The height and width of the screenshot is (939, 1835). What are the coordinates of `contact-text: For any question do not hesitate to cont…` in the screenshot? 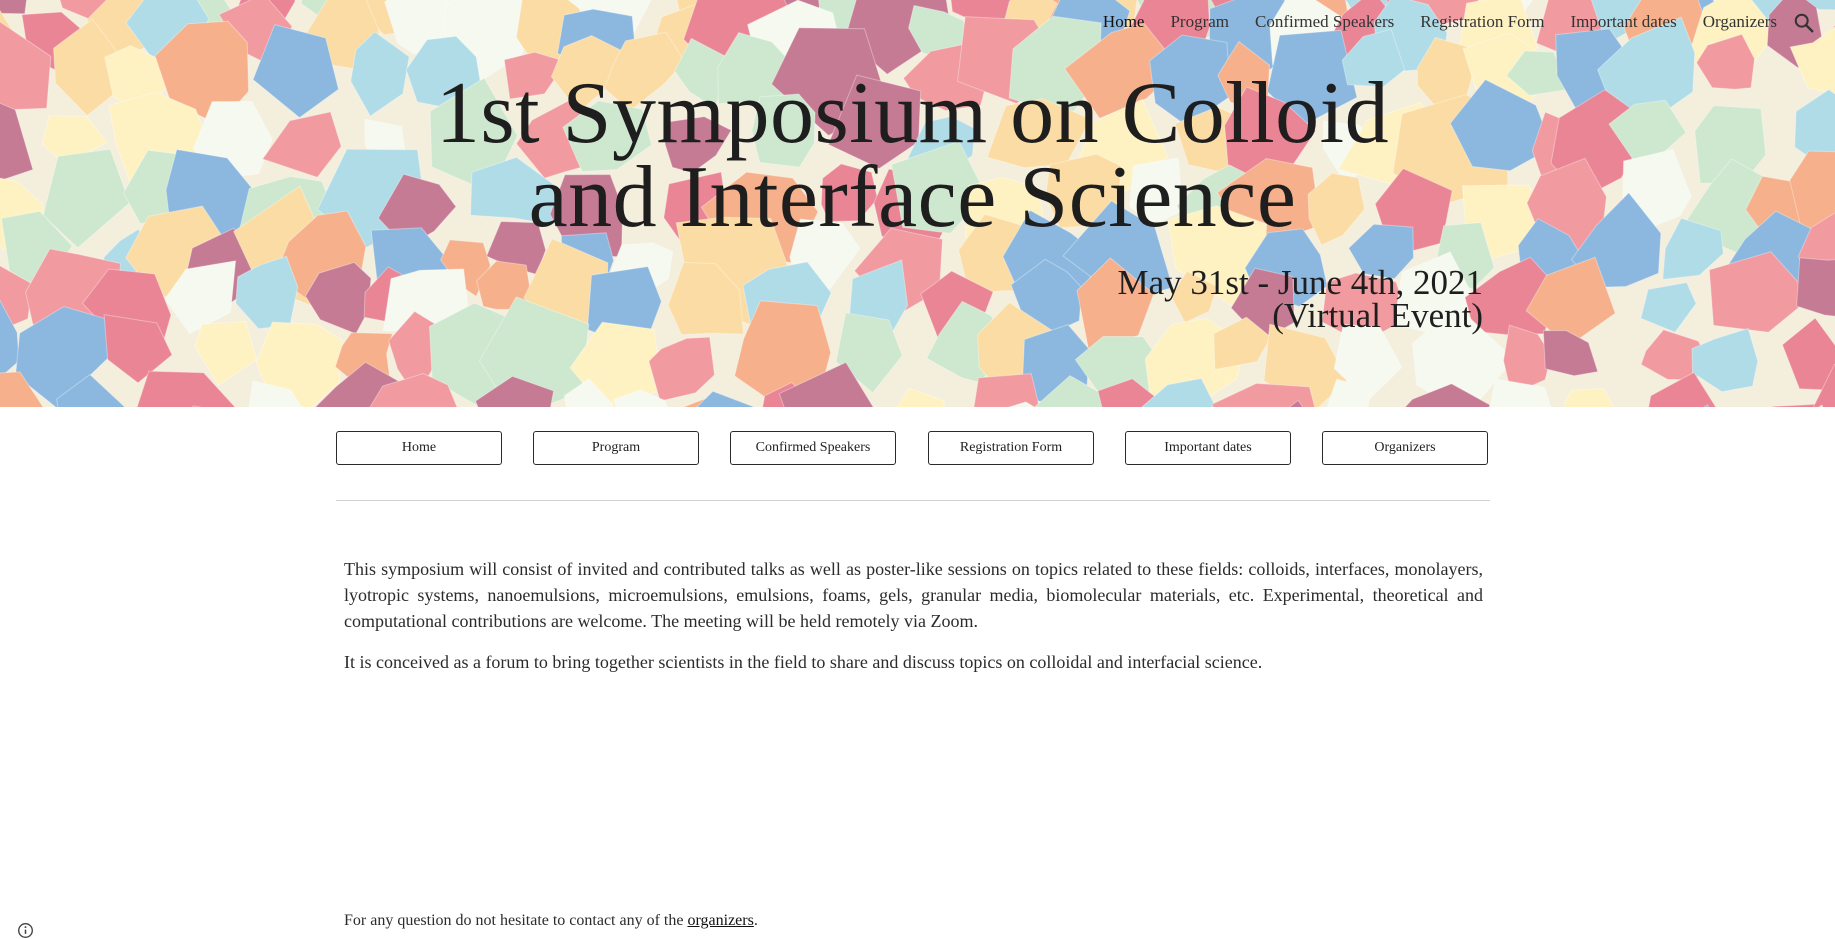 It's located at (515, 920).